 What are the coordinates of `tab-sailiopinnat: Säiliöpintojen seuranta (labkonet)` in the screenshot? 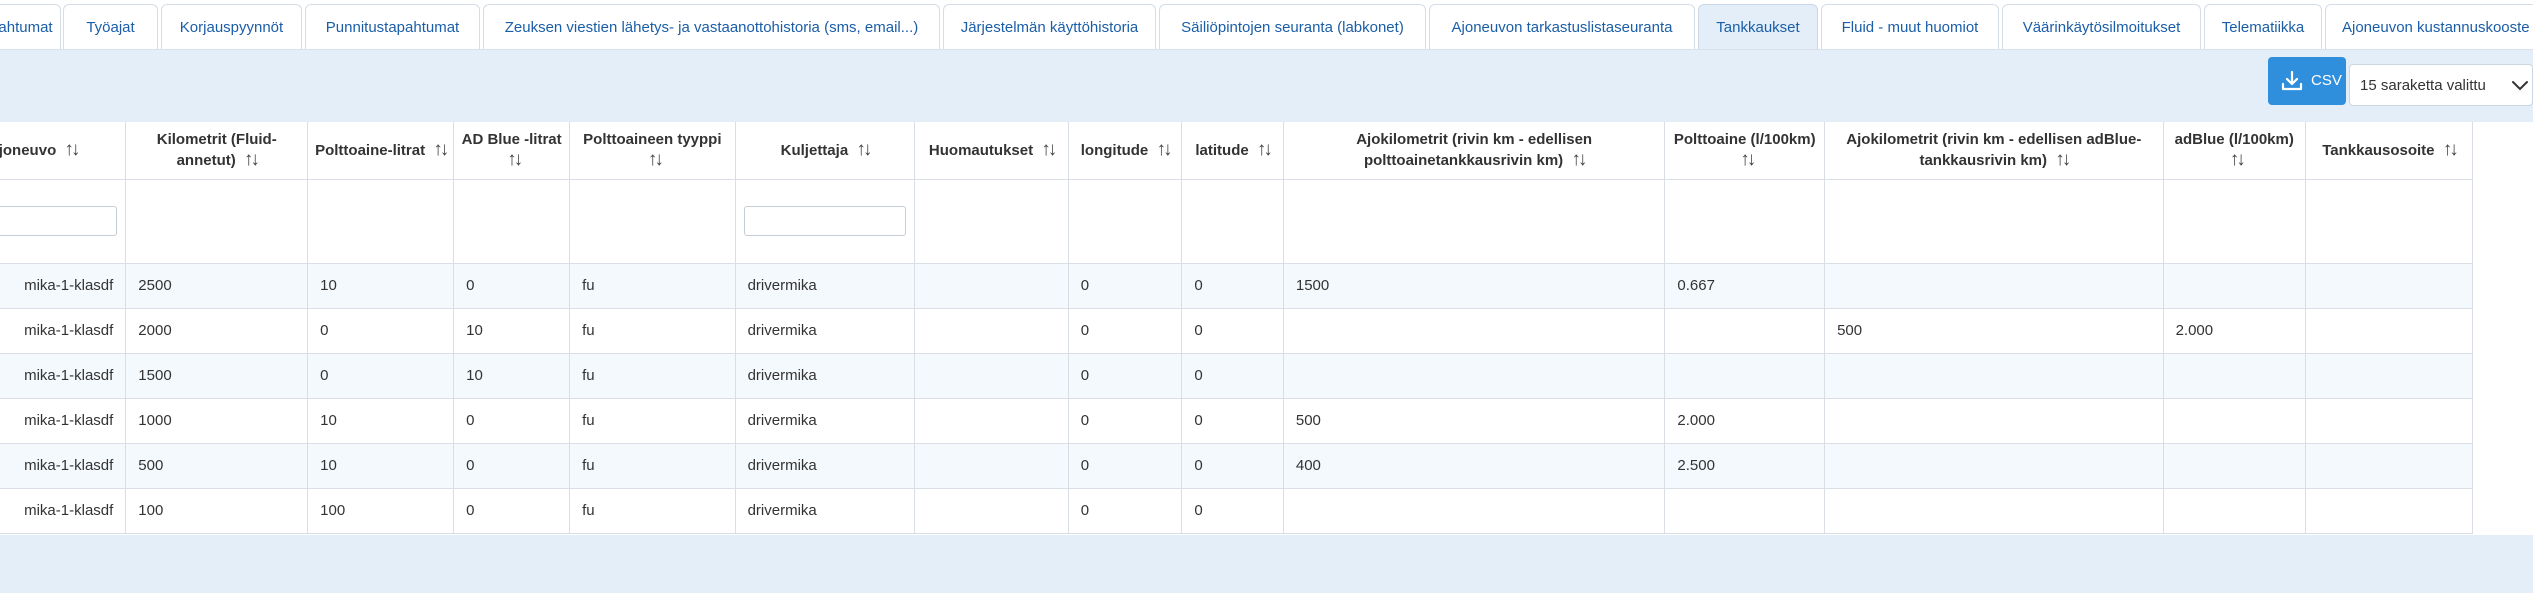 It's located at (1292, 26).